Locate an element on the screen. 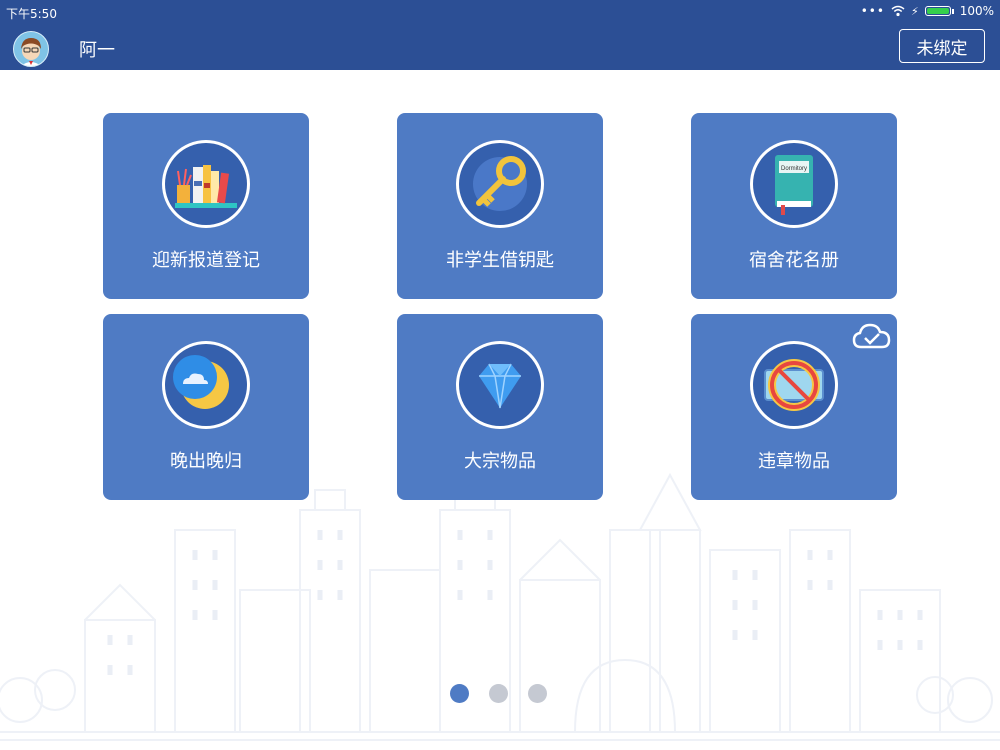  prohibited-icon is located at coordinates (794, 385).